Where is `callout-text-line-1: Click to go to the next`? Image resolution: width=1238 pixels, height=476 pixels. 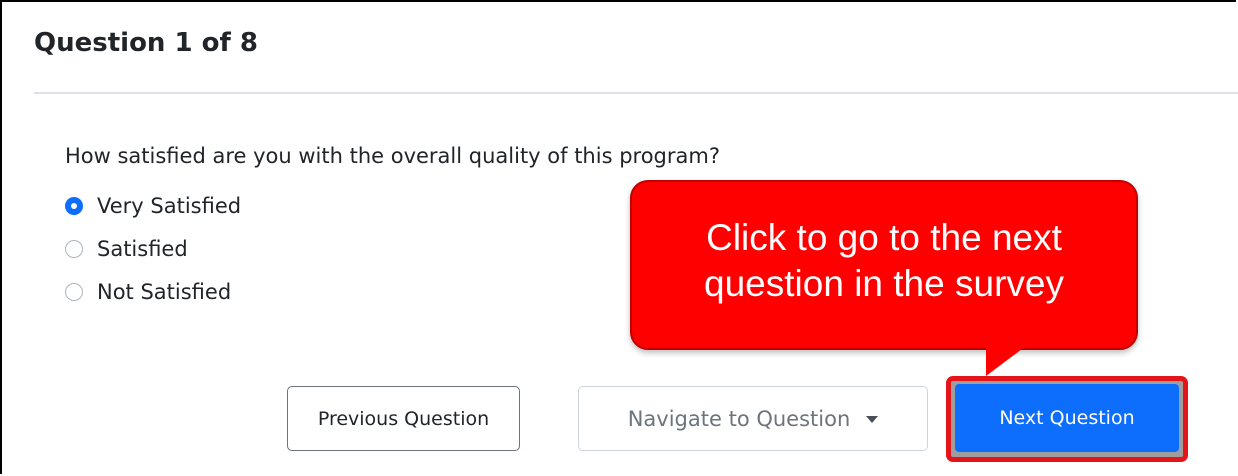
callout-text-line-1: Click to go to the next is located at coordinates (884, 237).